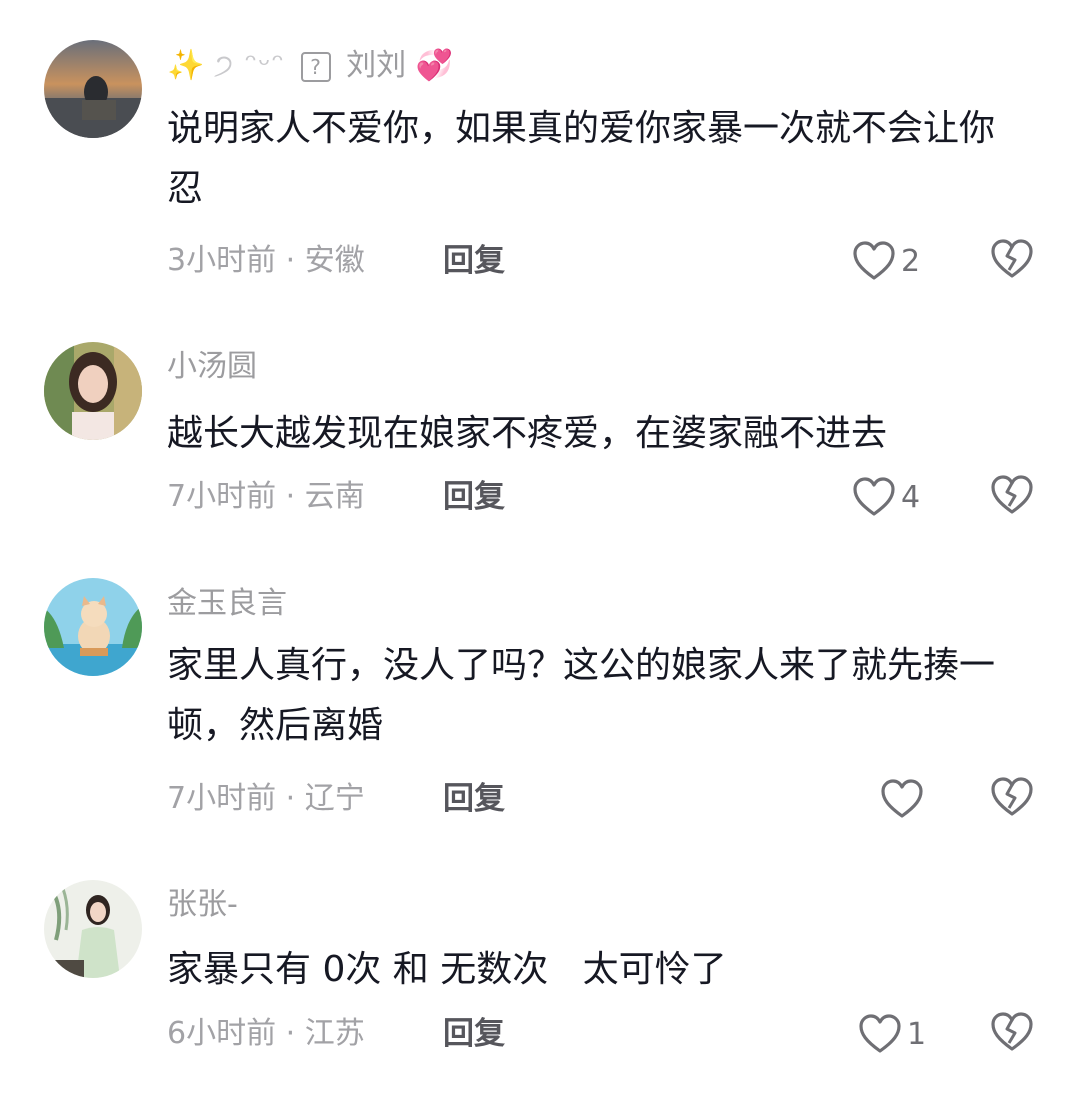 The width and height of the screenshot is (1080, 1103). What do you see at coordinates (315, 66) in the screenshot?
I see `unknown-glyph-icon: ?` at bounding box center [315, 66].